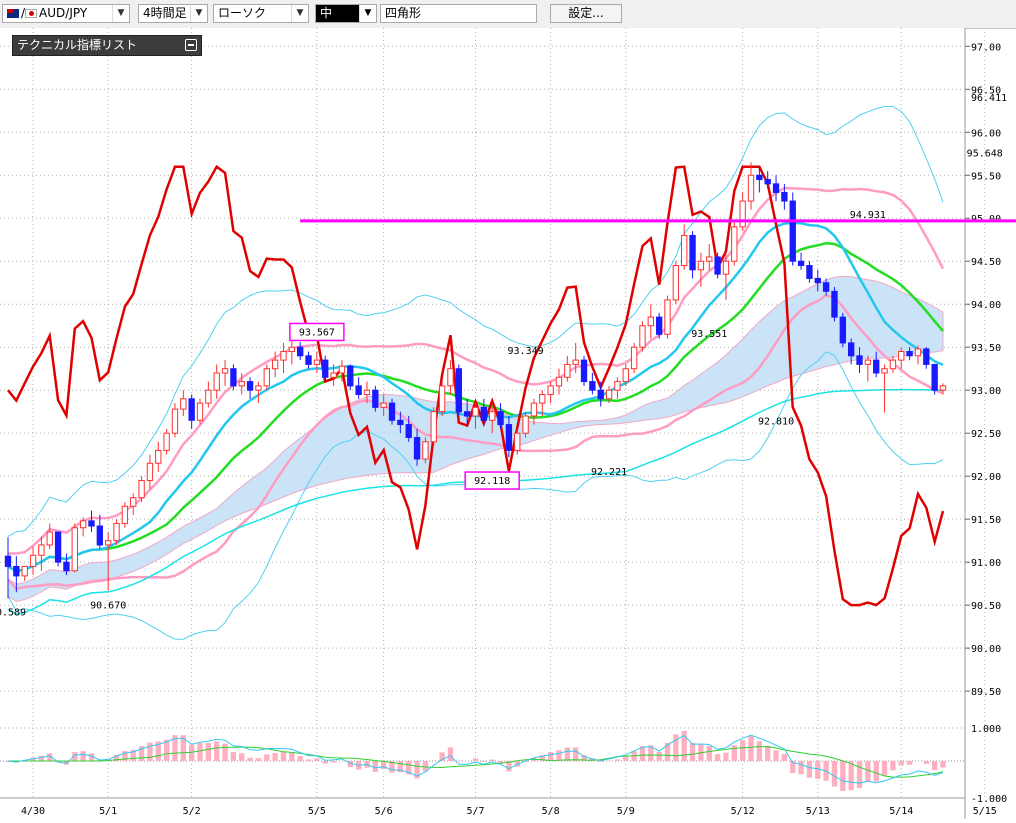 This screenshot has width=1016, height=823. Describe the element at coordinates (985, 154) in the screenshot. I see `price-annotation: 95.648` at that location.